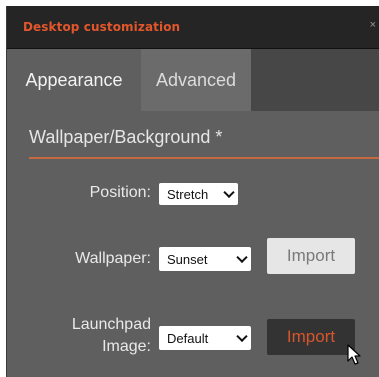 The image size is (379, 377). What do you see at coordinates (111, 324) in the screenshot?
I see `launchpad-label-line1: Launchpad` at bounding box center [111, 324].